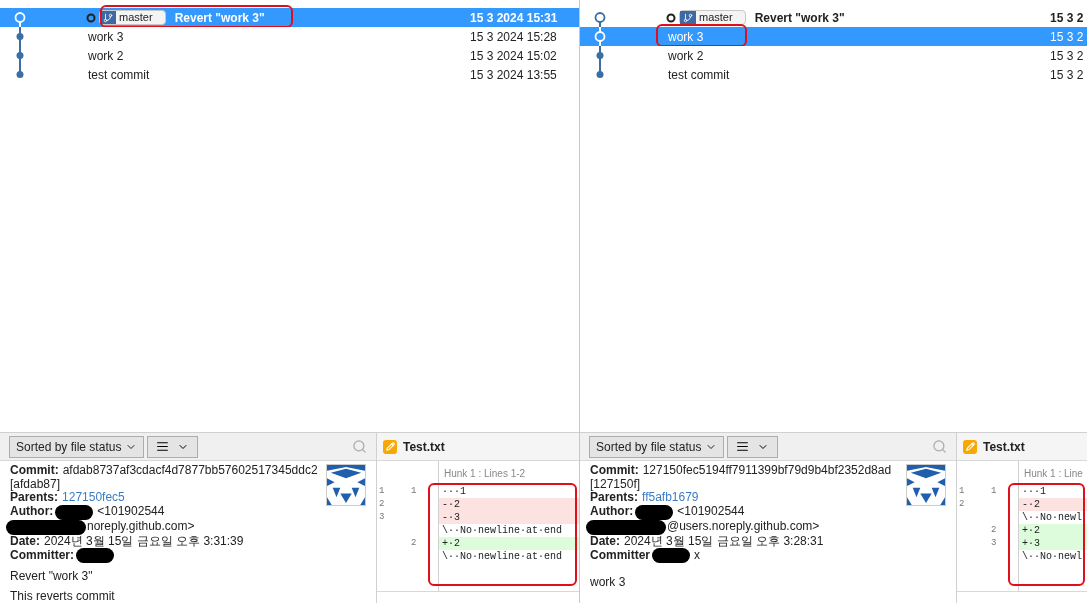 The height and width of the screenshot is (603, 1087). I want to click on detail-text: noreply.github.com>, so click(141, 527).